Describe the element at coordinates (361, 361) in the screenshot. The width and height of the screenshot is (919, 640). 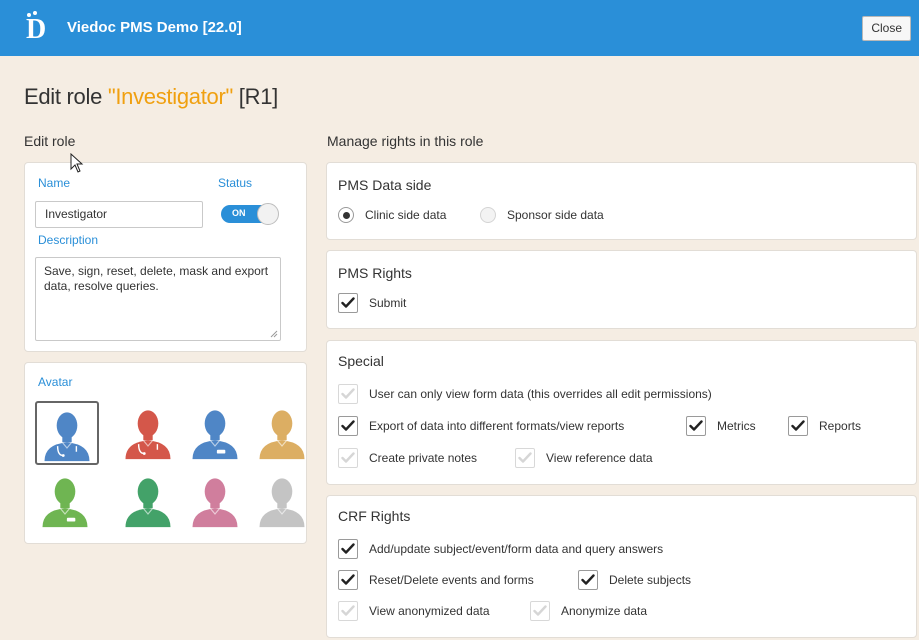
I see `special-title: Special` at that location.